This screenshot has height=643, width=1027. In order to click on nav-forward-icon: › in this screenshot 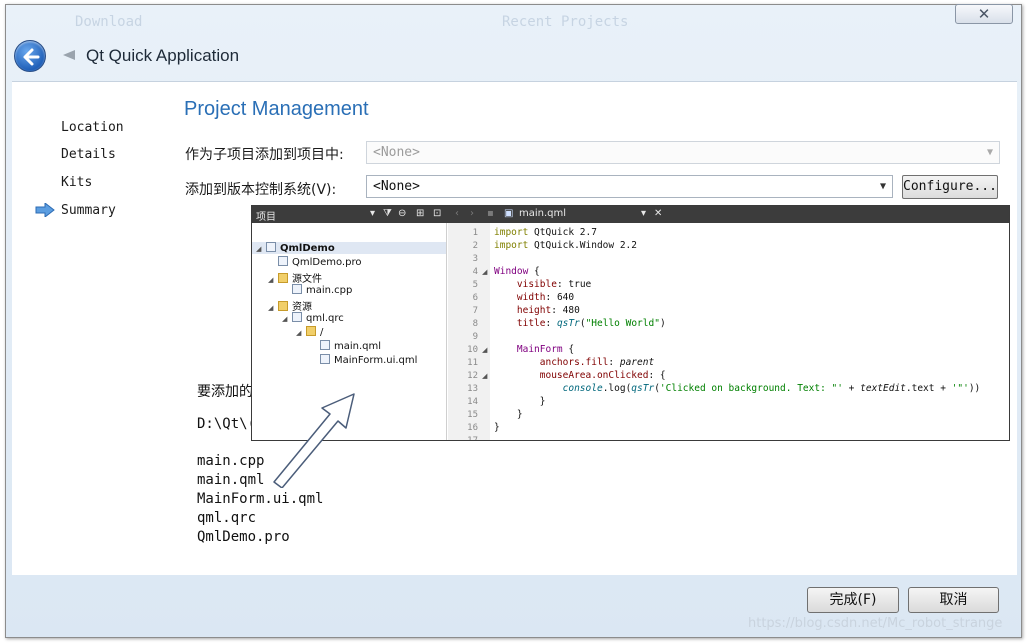, I will do `click(472, 213)`.